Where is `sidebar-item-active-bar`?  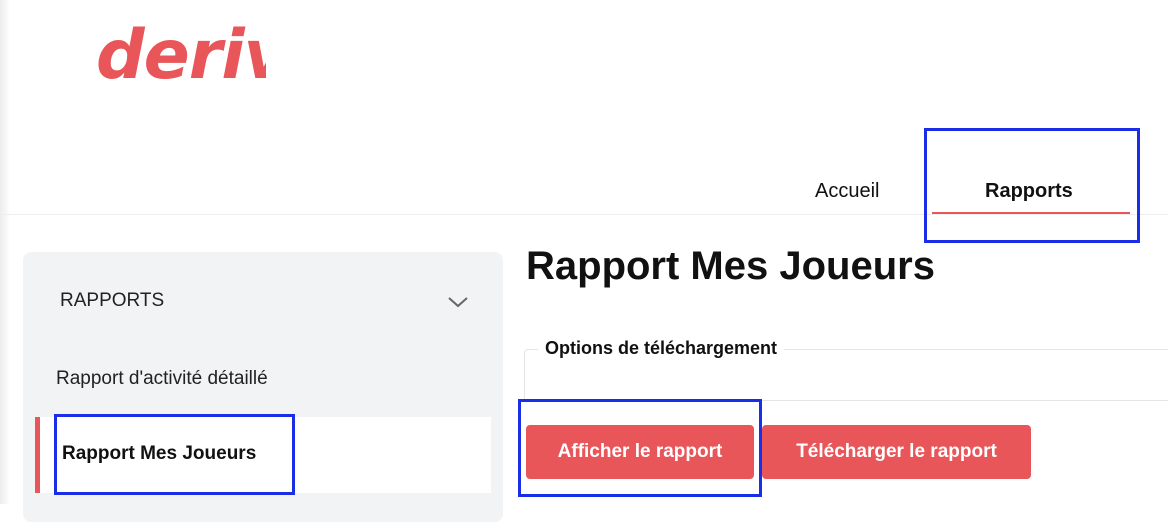
sidebar-item-active-bar is located at coordinates (37, 455).